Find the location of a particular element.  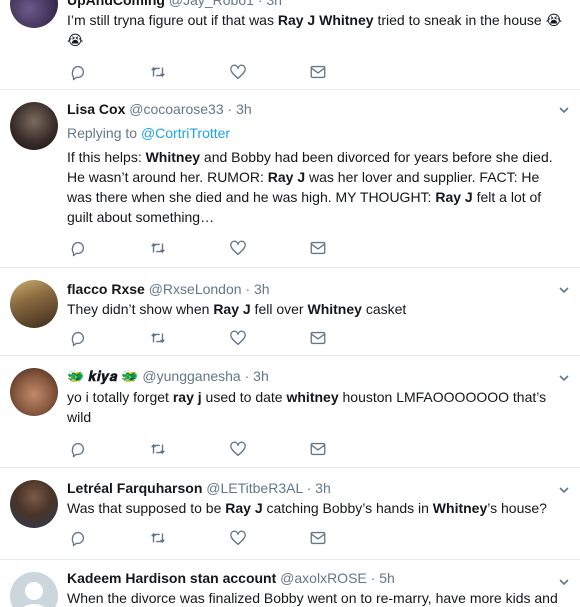

user-handle: @cocoarose33 is located at coordinates (176, 109).